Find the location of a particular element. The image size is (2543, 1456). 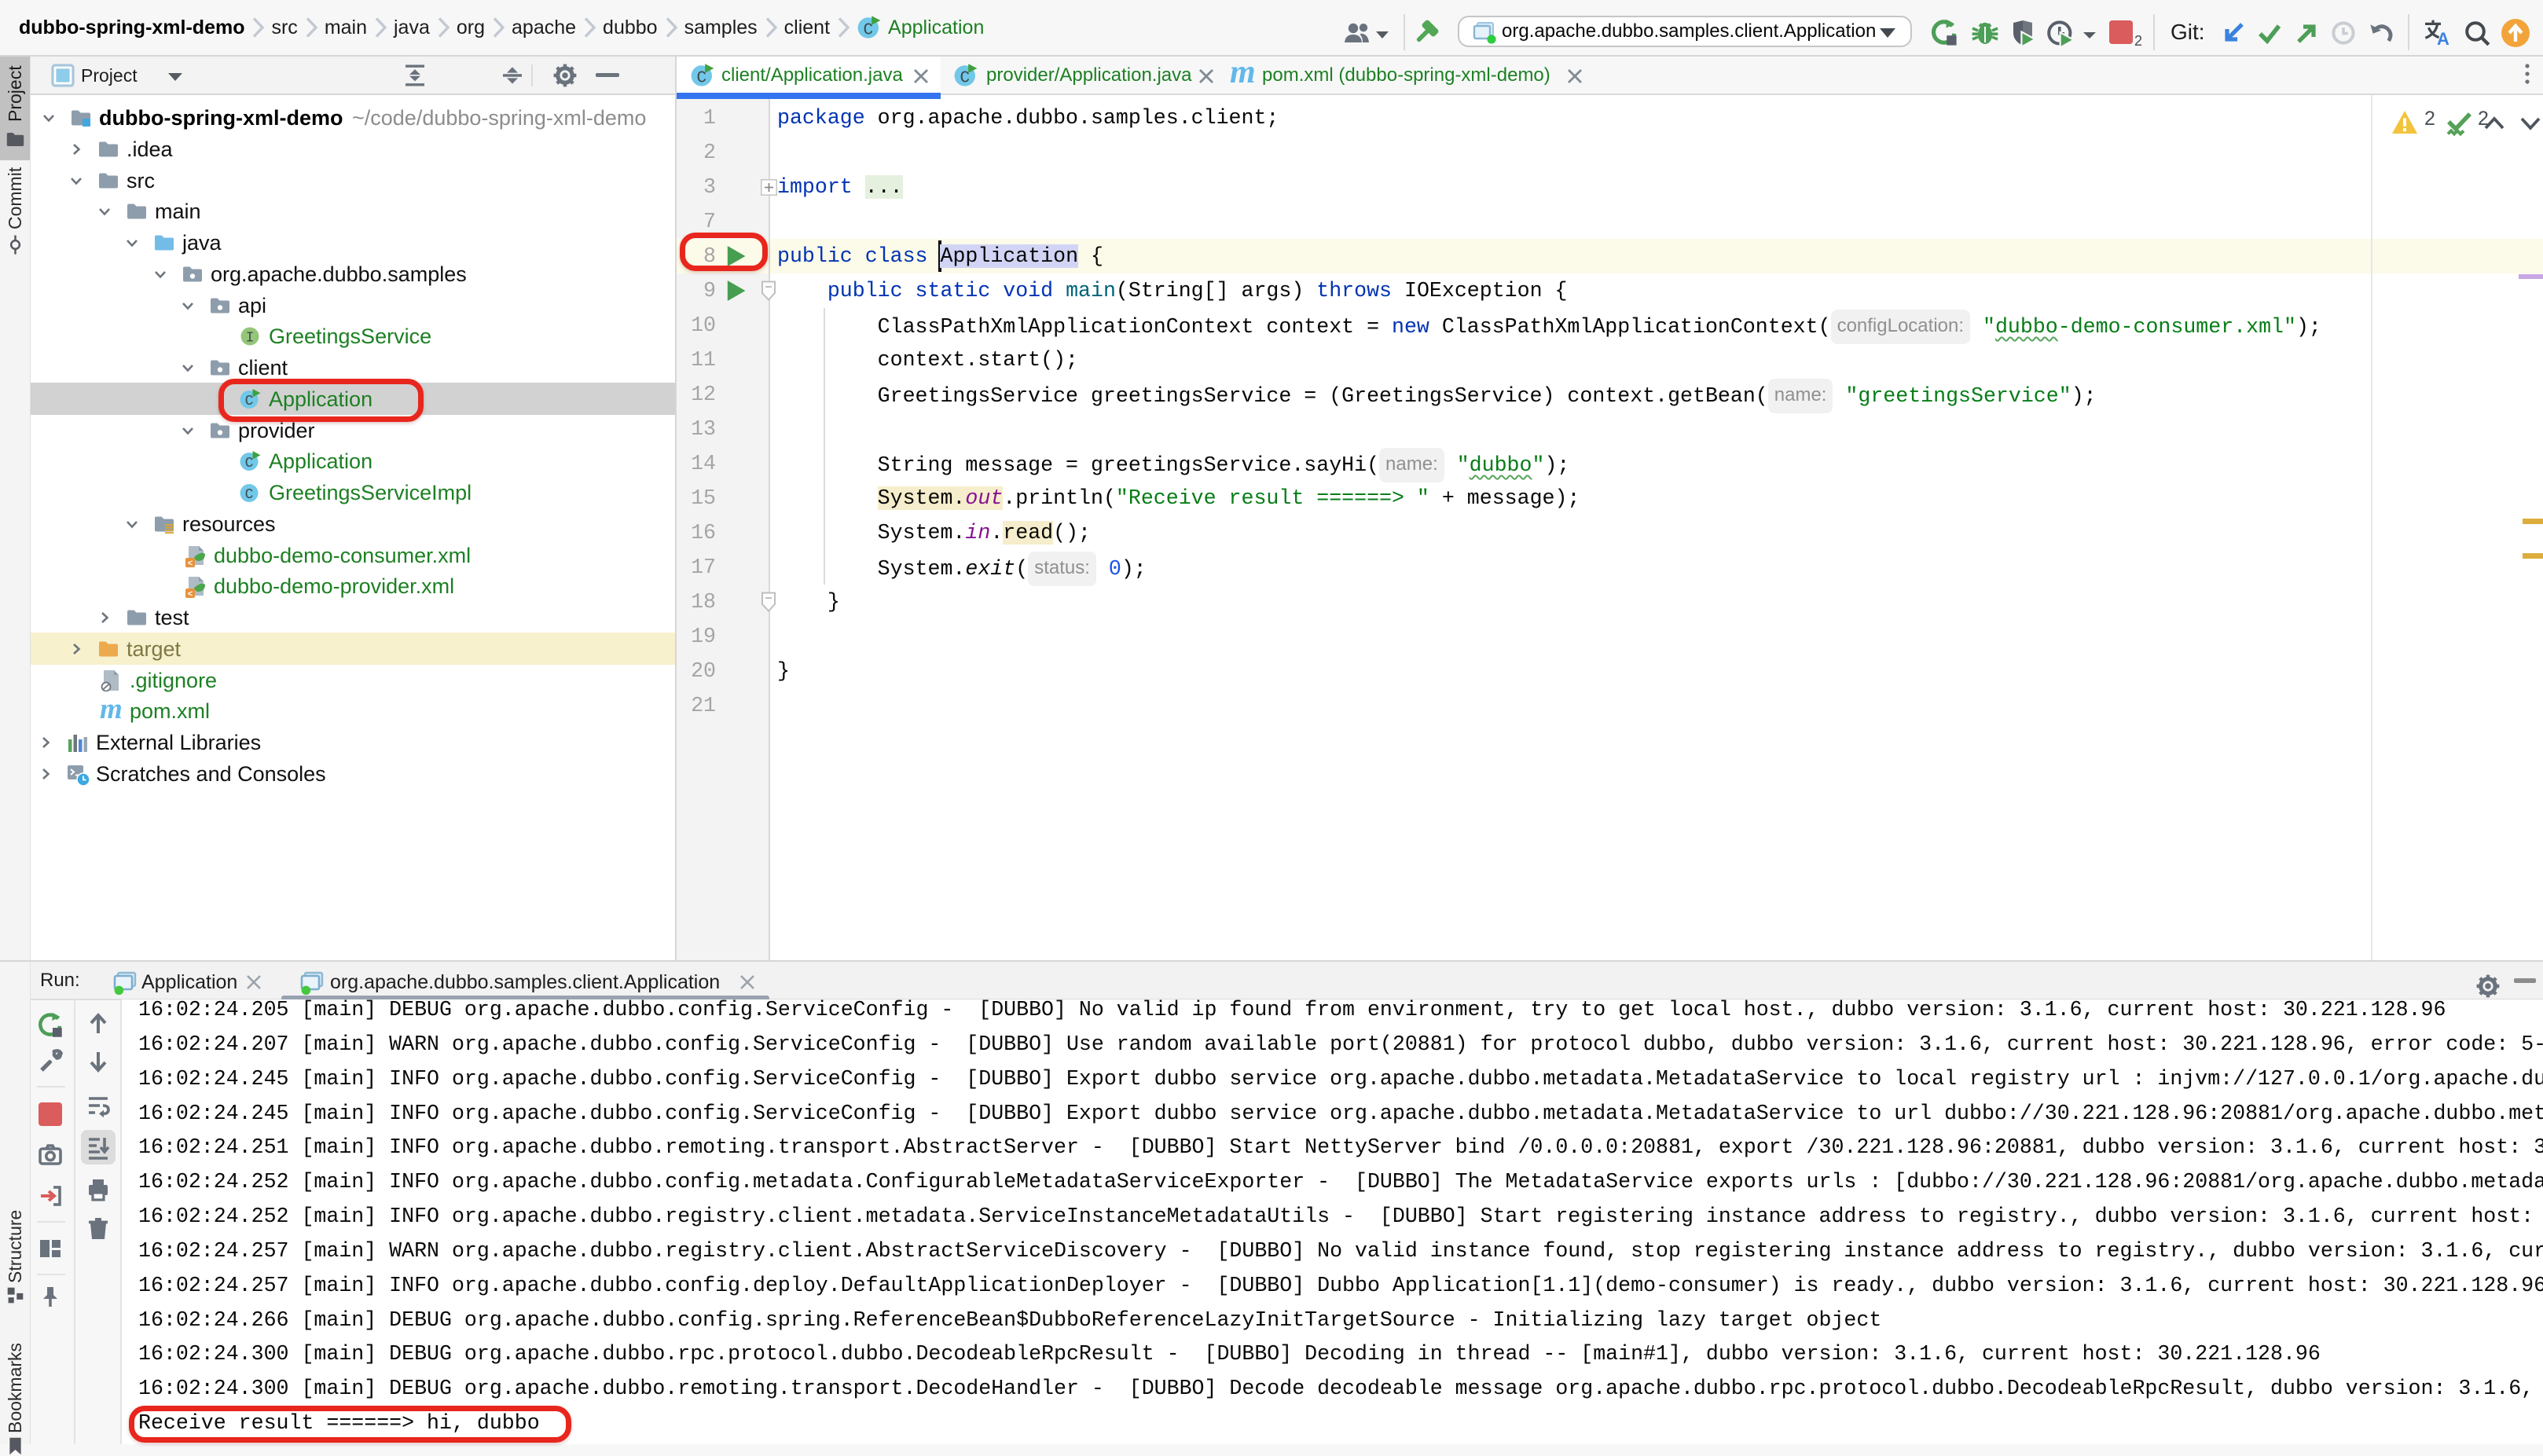

svg-text: A is located at coordinates (2443, 38).